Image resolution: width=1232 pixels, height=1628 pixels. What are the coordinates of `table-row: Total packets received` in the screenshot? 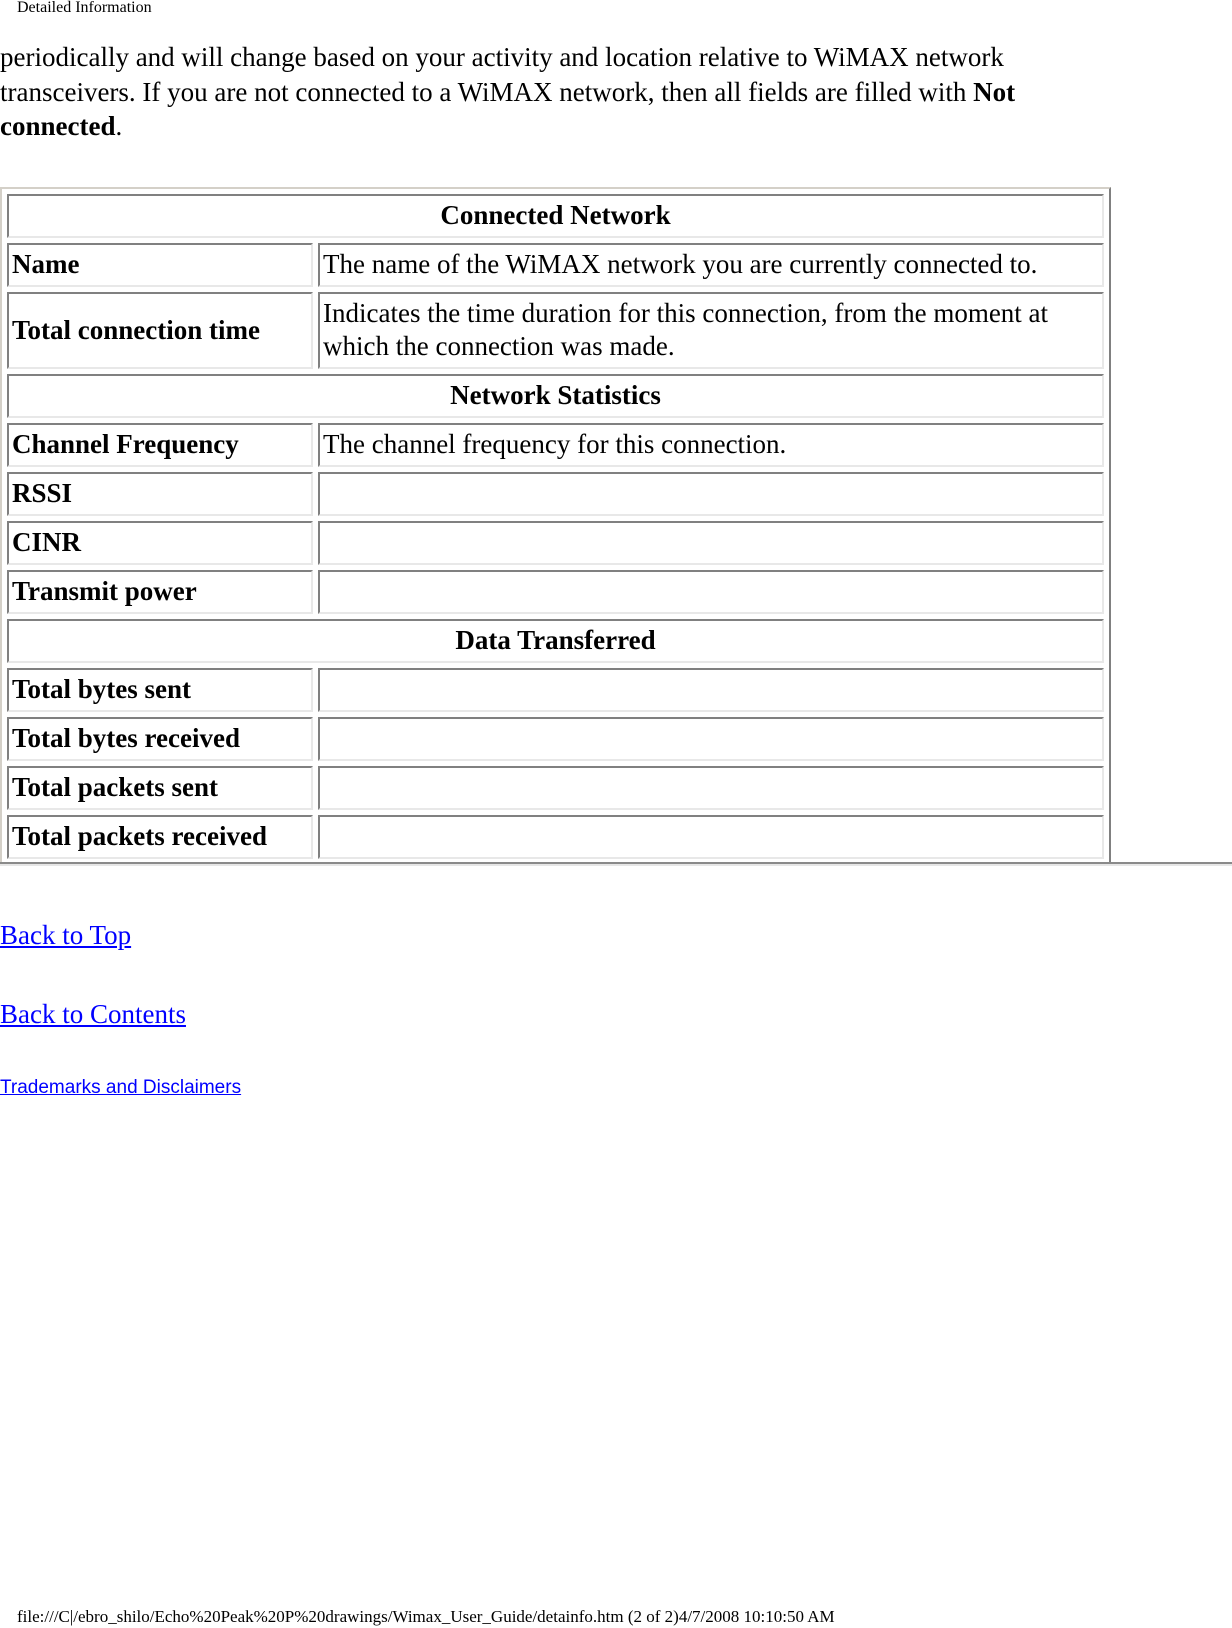 It's located at (555, 837).